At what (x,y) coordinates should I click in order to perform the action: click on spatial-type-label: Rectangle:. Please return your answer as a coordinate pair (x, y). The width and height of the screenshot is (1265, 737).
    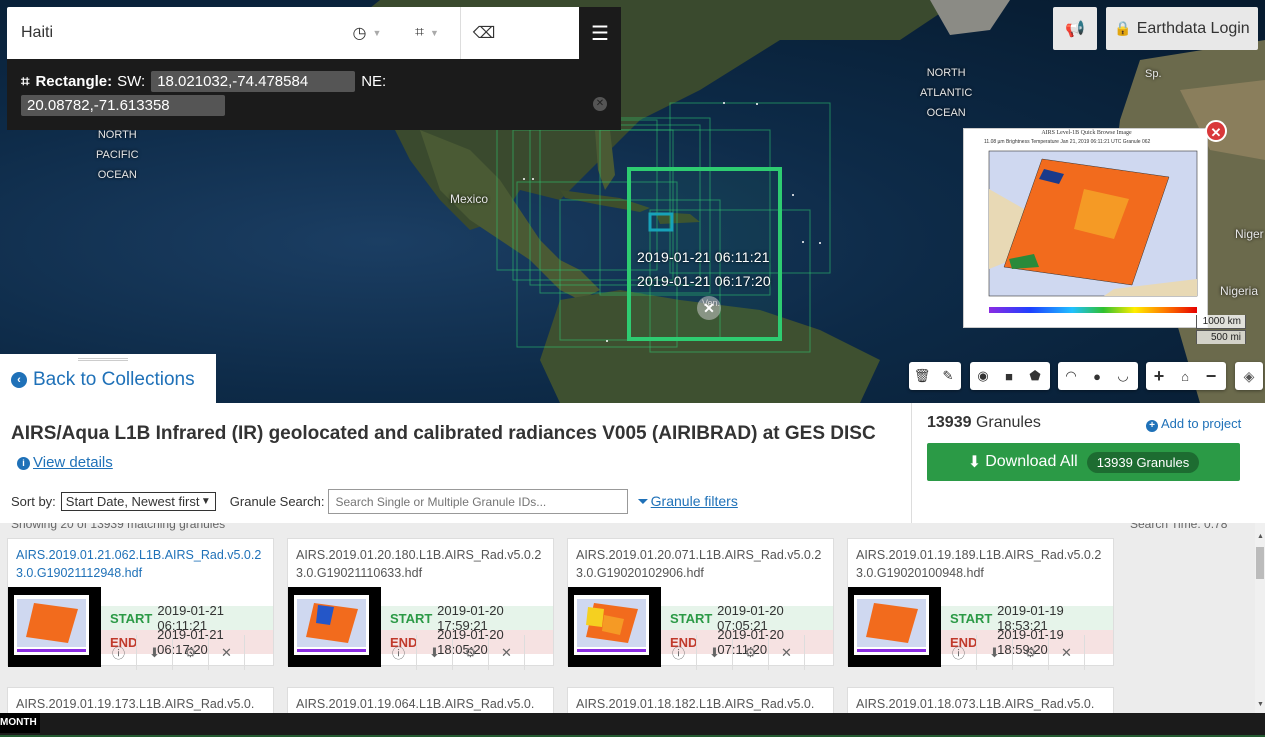
    Looking at the image, I should click on (74, 81).